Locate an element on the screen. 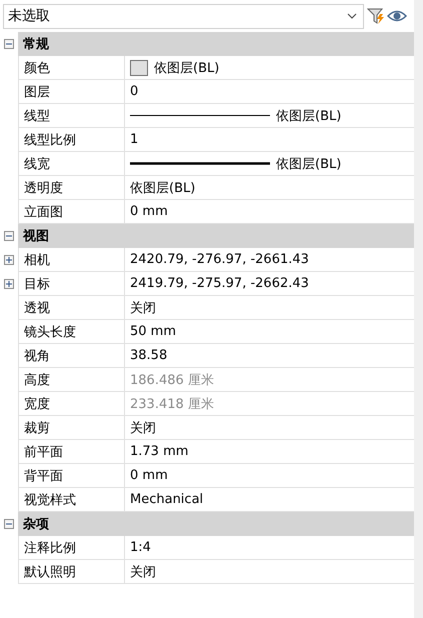  section-header: 杂项 is located at coordinates (216, 524).